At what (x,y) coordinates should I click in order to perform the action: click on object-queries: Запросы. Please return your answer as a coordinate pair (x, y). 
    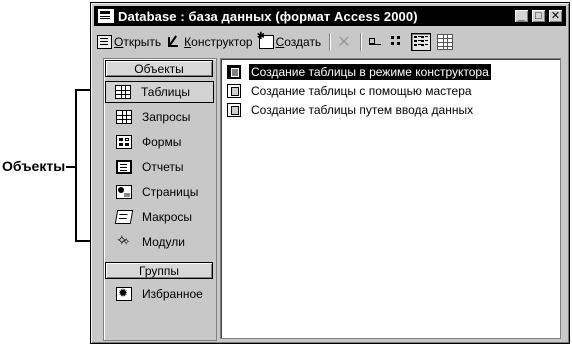
    Looking at the image, I should click on (161, 117).